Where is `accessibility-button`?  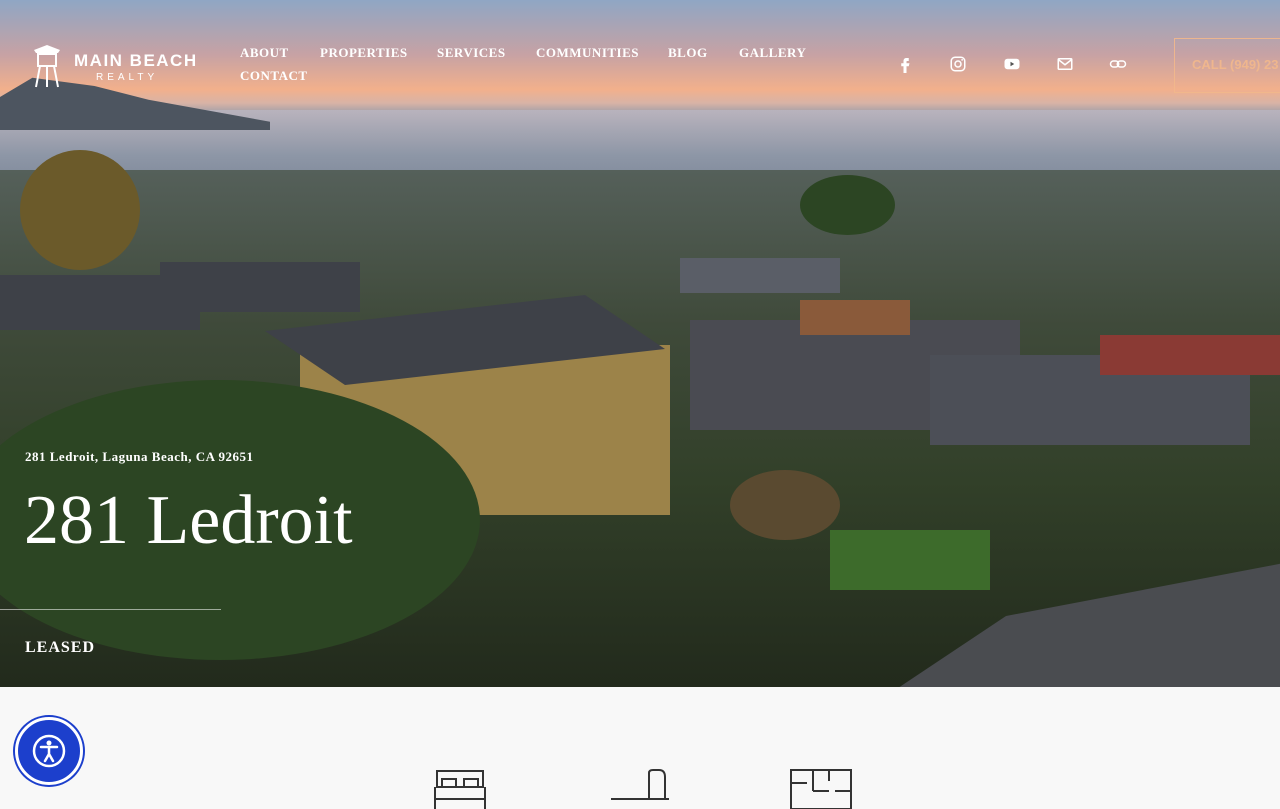
accessibility-button is located at coordinates (49, 751).